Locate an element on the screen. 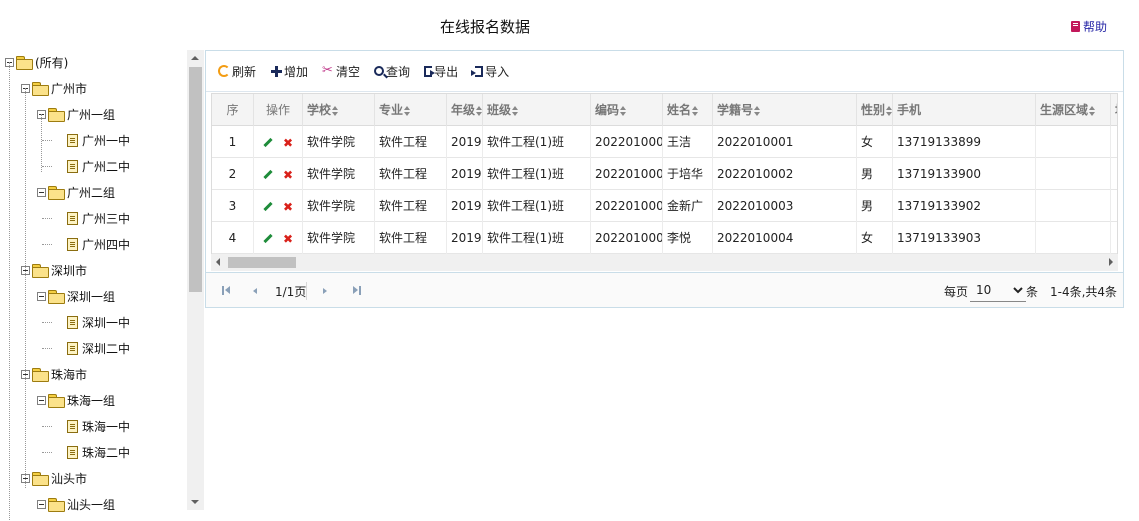 This screenshot has width=1139, height=521. prev-page-icon is located at coordinates (255, 291).